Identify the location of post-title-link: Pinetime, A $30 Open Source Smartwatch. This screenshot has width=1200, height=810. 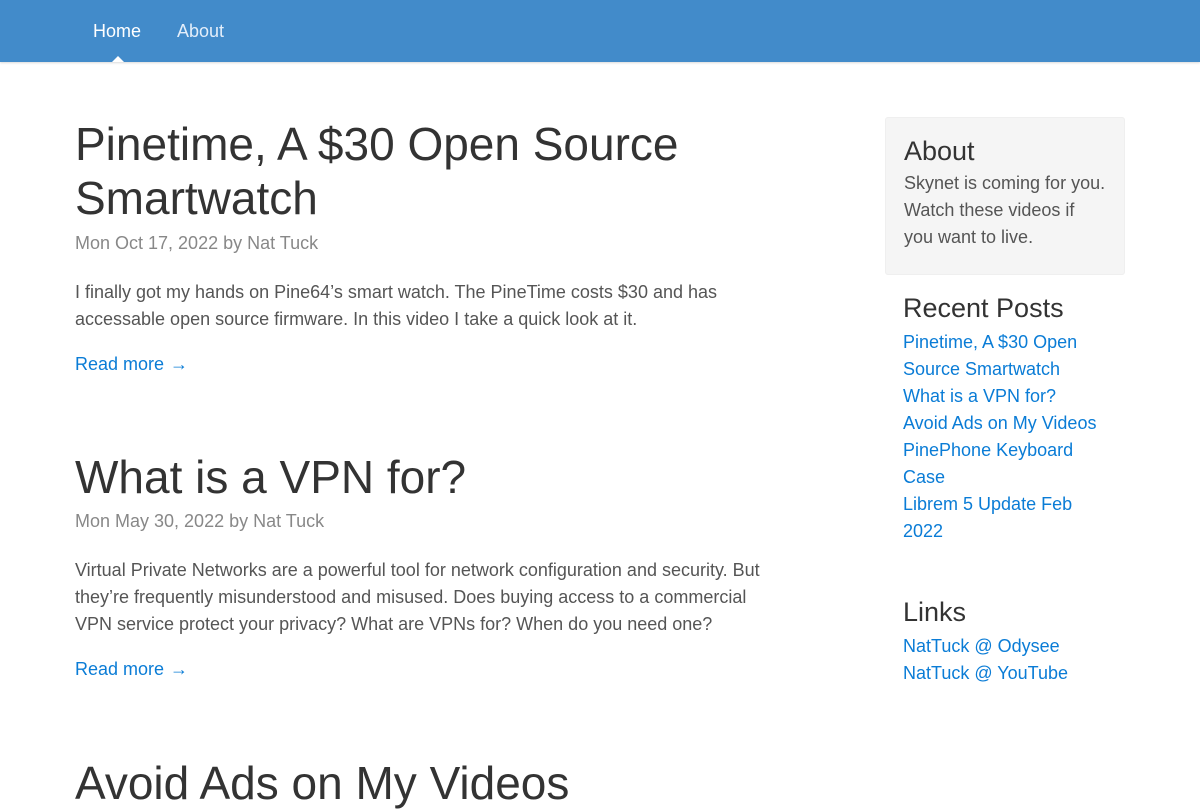
(425, 171).